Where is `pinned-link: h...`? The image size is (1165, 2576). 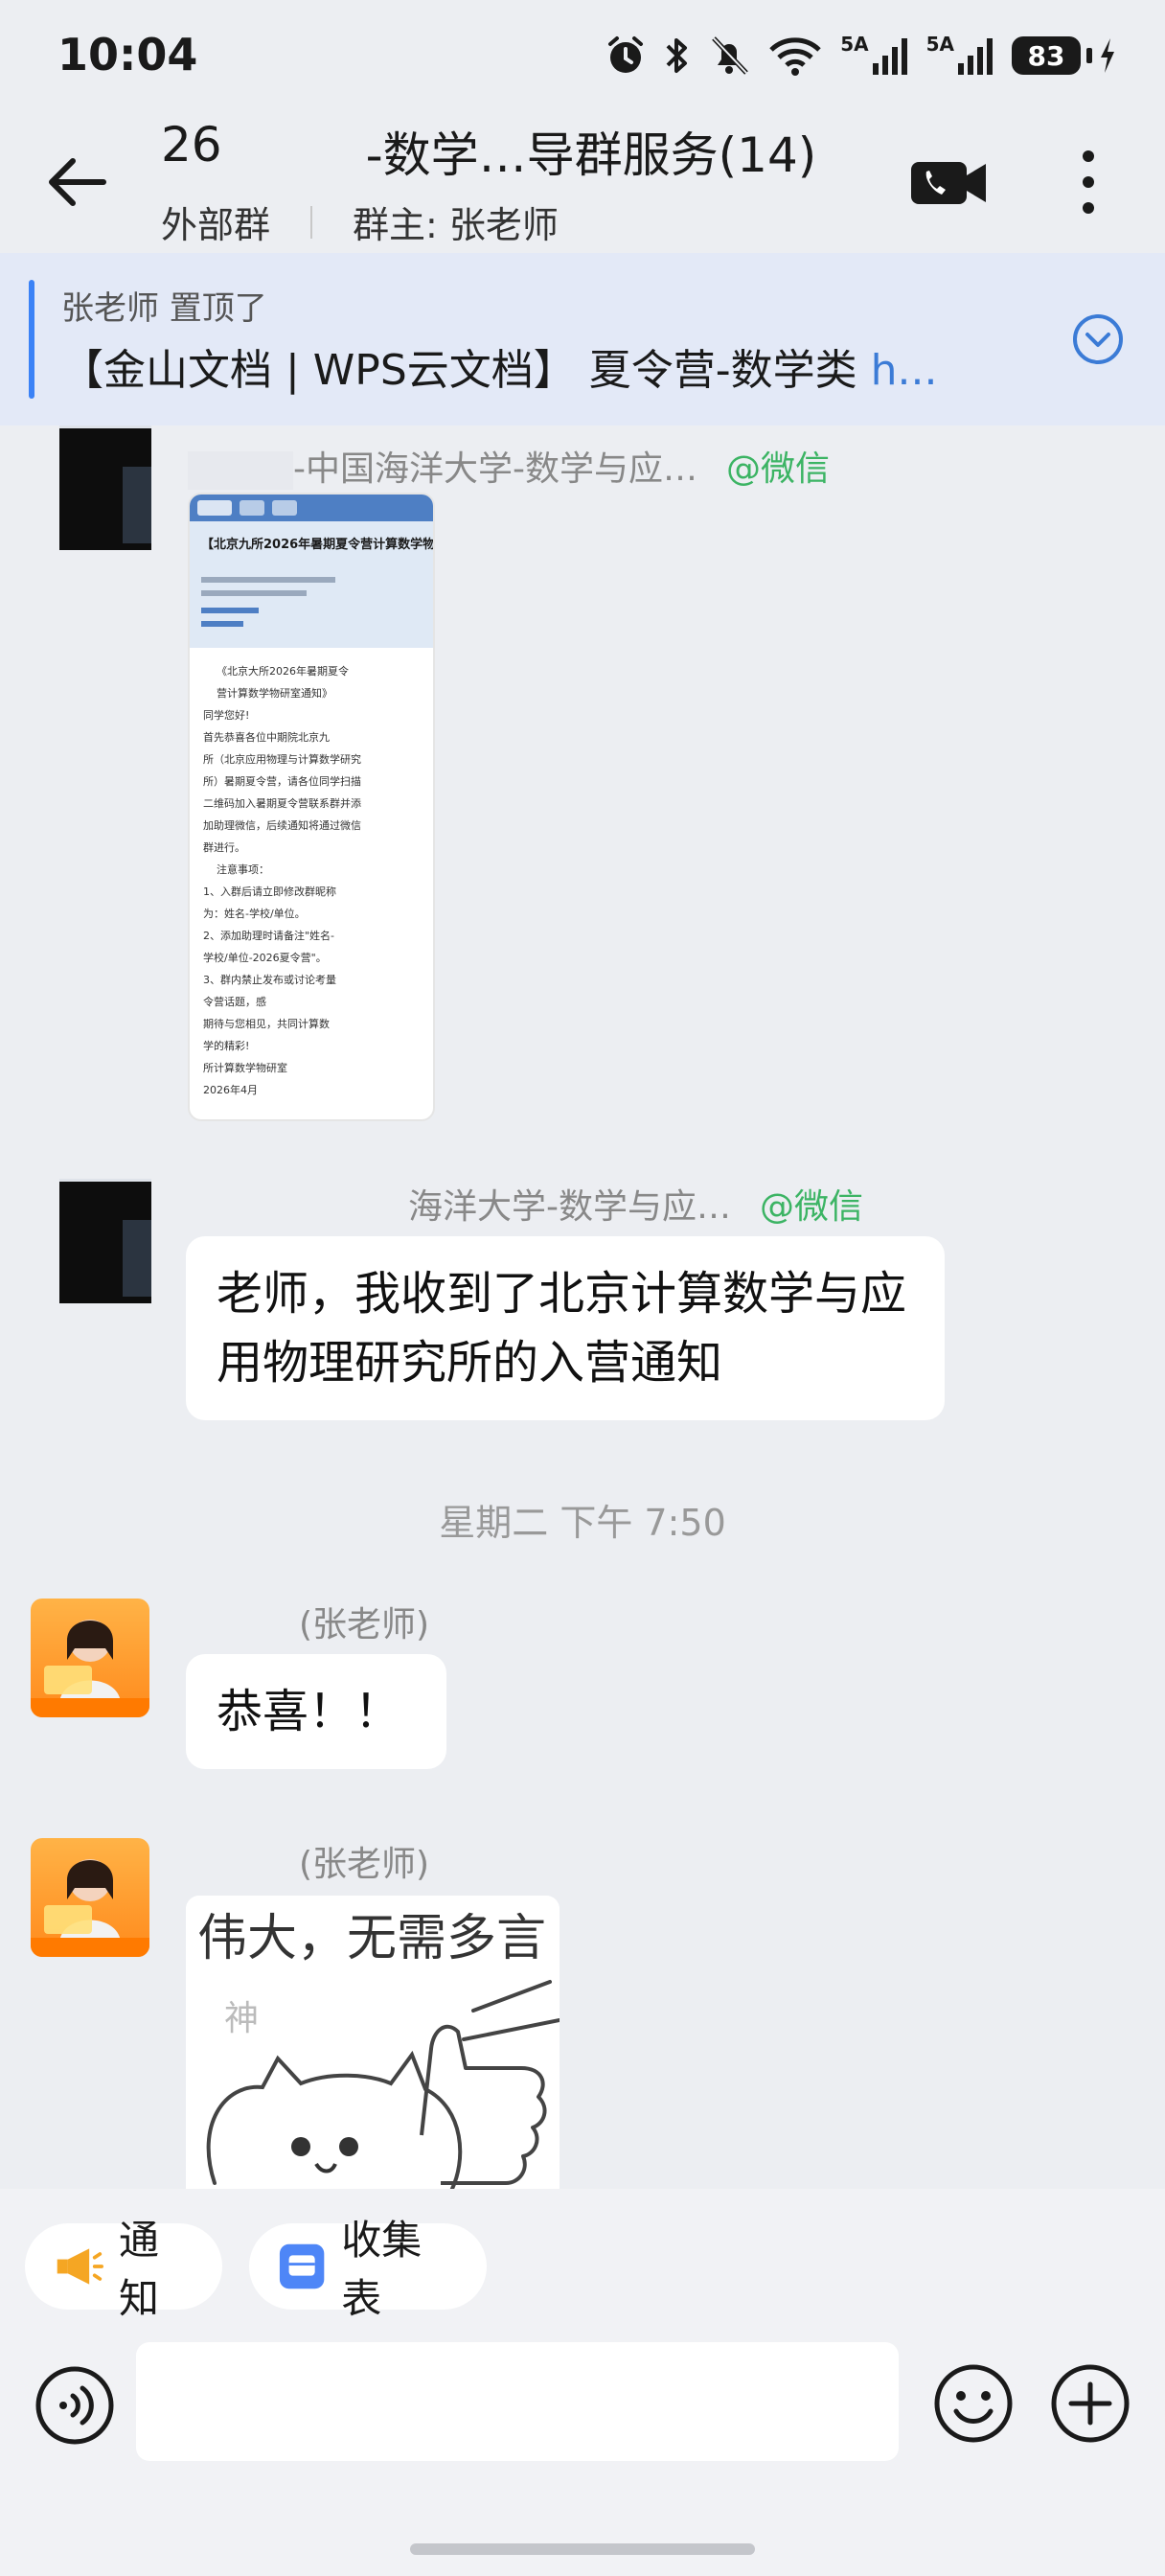 pinned-link: h... is located at coordinates (905, 370).